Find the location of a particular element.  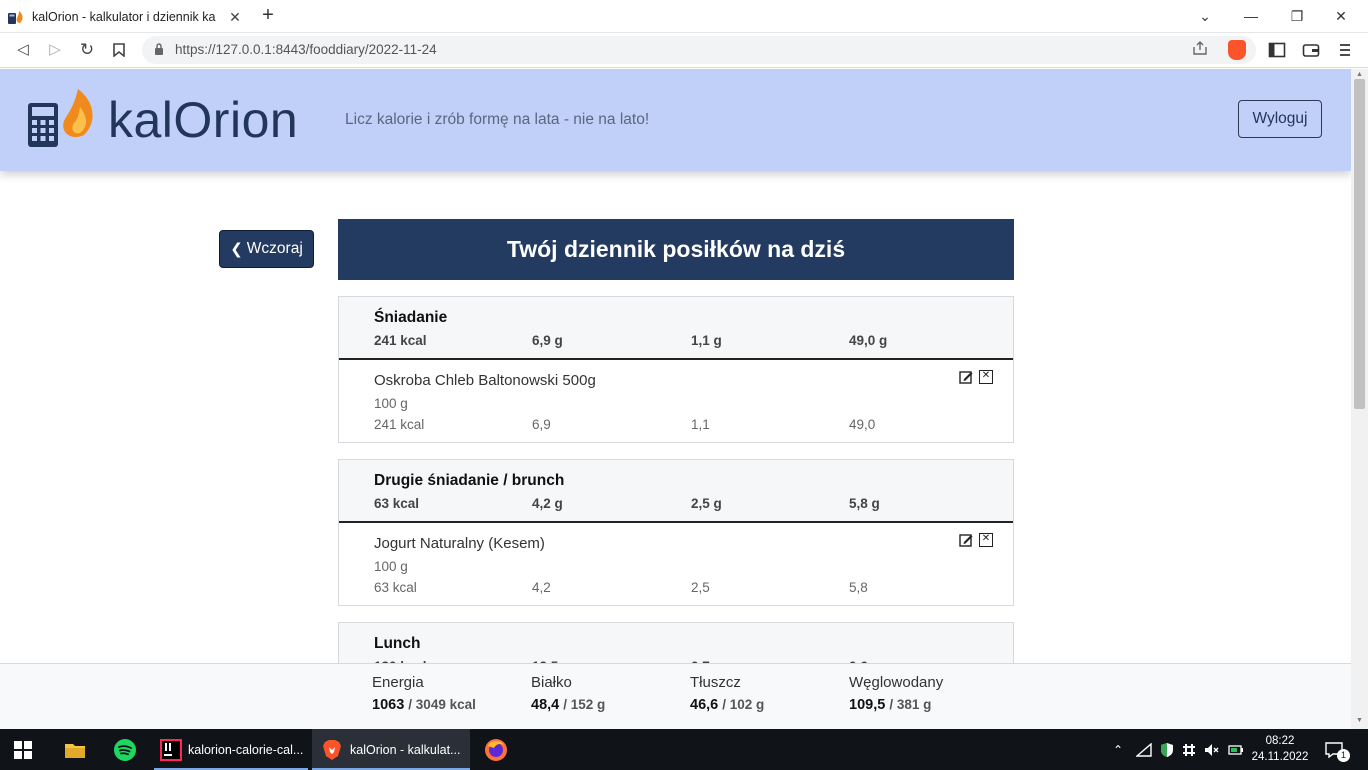

food-kcal: 63 kcal is located at coordinates (395, 587).